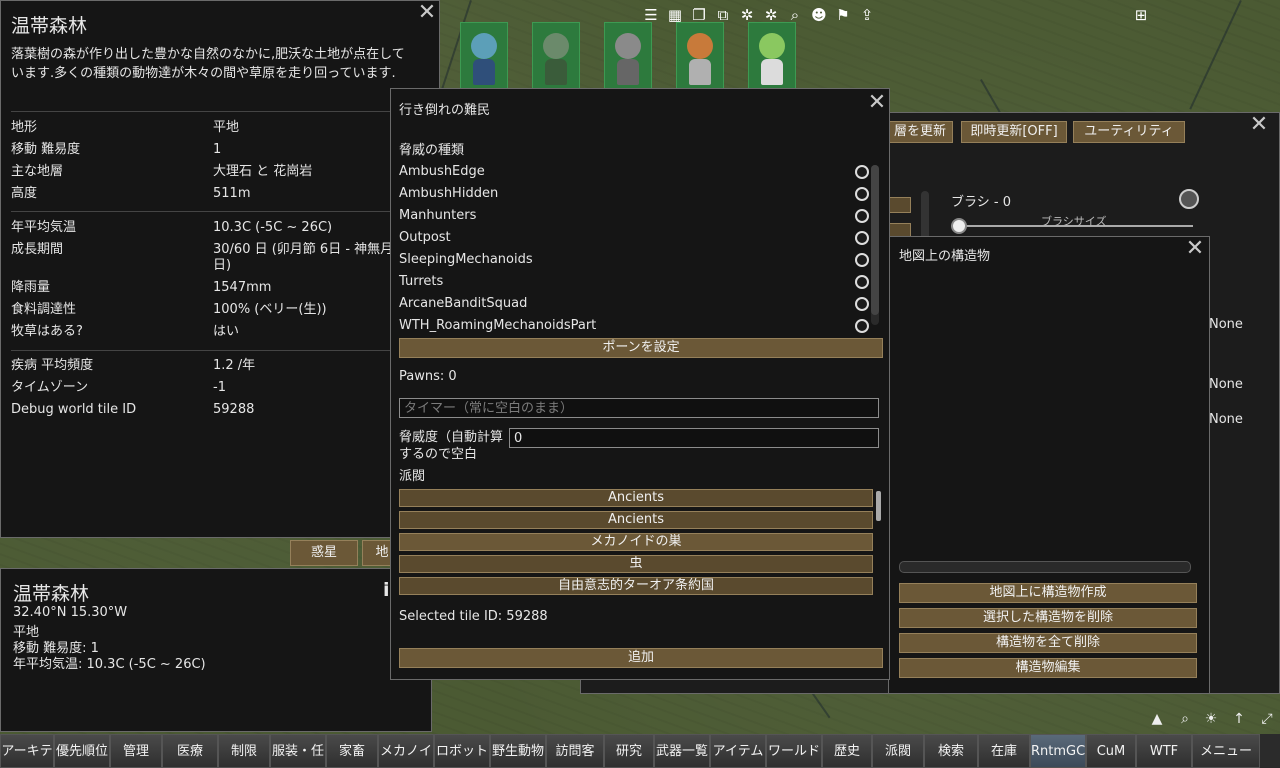 This screenshot has height=768, width=1280. What do you see at coordinates (352, 751) in the screenshot?
I see `main-tab: 家畜` at bounding box center [352, 751].